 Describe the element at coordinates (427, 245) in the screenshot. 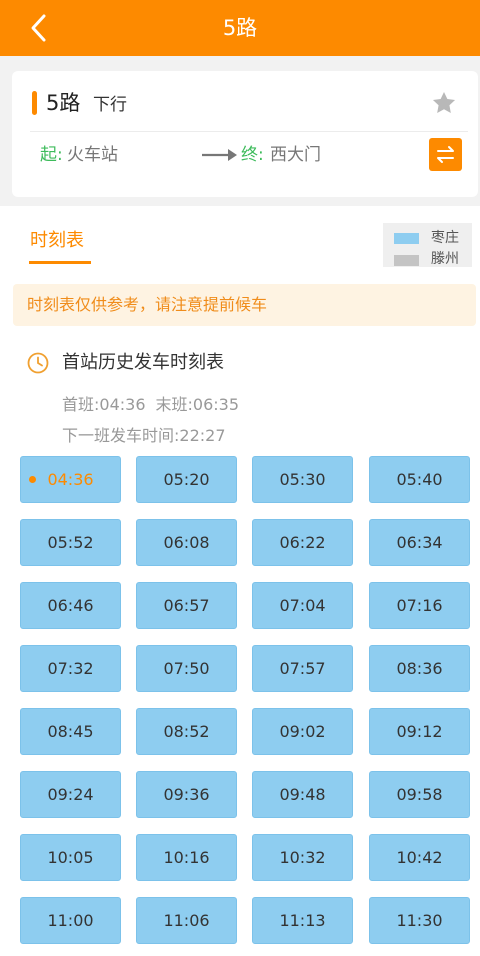

I see `legend: 枣庄 滕州` at that location.